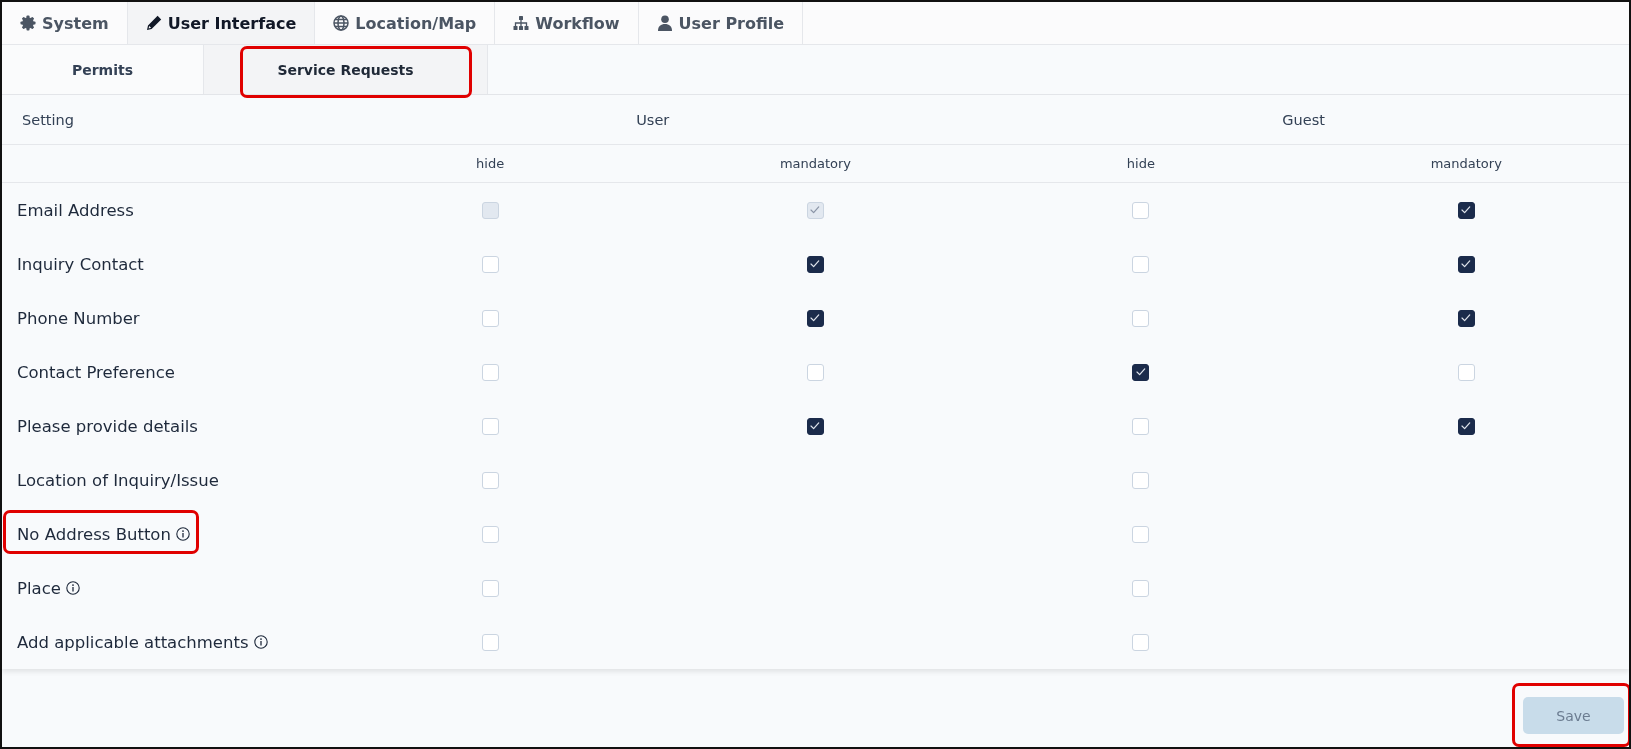 Image resolution: width=1631 pixels, height=749 pixels. I want to click on setting-label: Phone Number, so click(78, 318).